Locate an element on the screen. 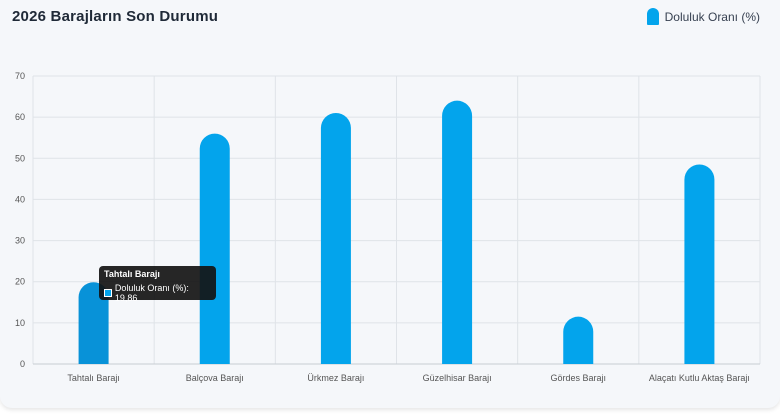  y-tick-label: 60 is located at coordinates (20, 117).